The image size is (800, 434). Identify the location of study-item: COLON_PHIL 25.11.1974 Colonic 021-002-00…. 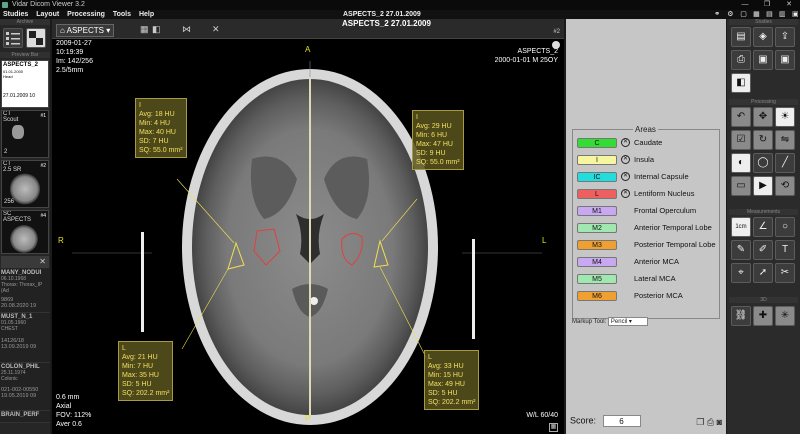
(25, 387).